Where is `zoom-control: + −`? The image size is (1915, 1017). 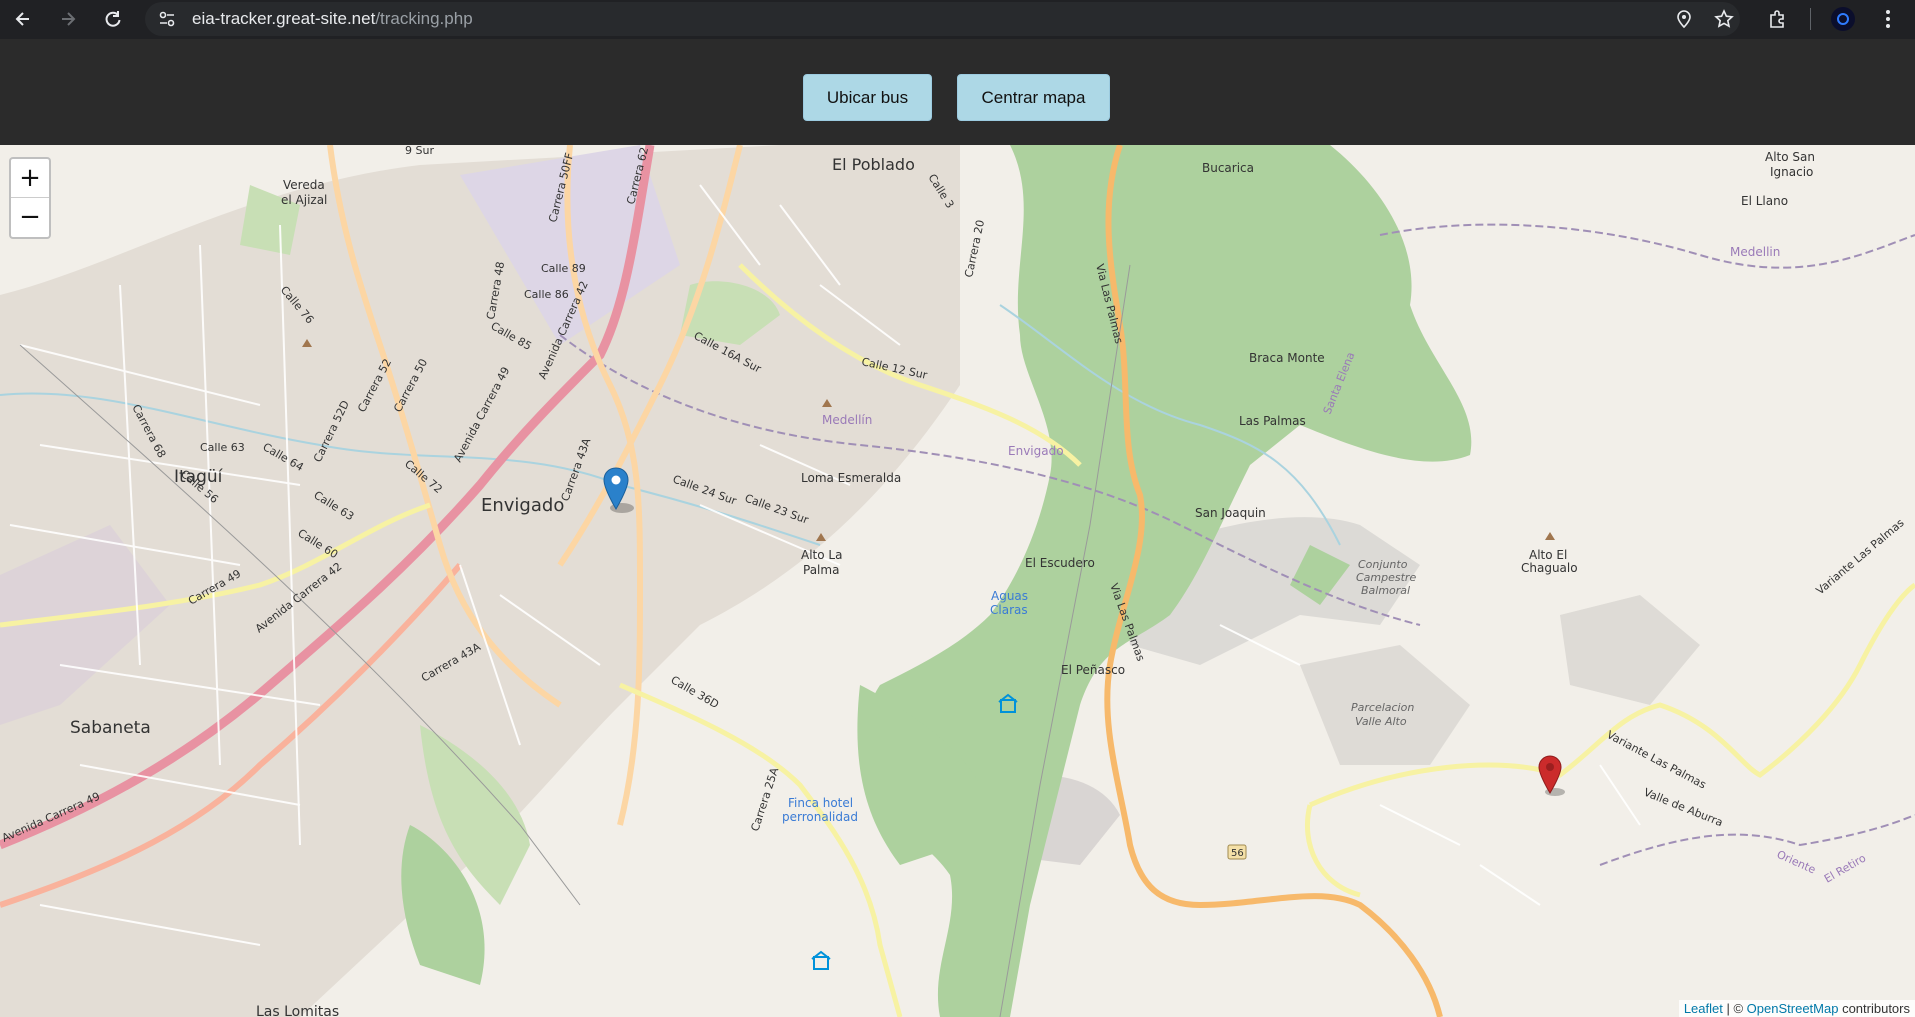
zoom-control: + − is located at coordinates (30, 198).